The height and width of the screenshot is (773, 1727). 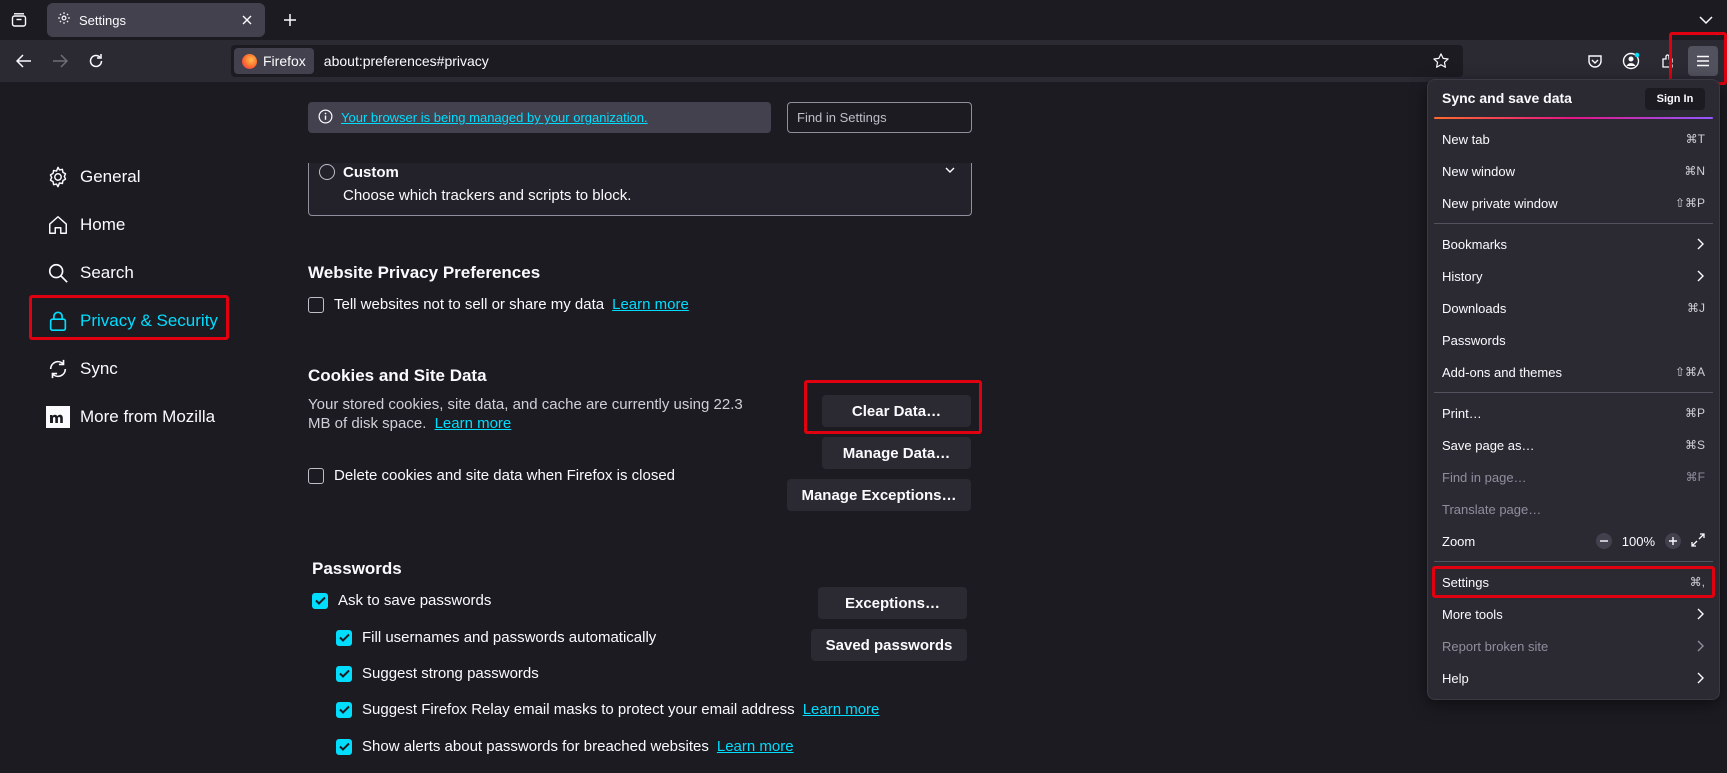 What do you see at coordinates (1573, 392) in the screenshot?
I see `menu-separator` at bounding box center [1573, 392].